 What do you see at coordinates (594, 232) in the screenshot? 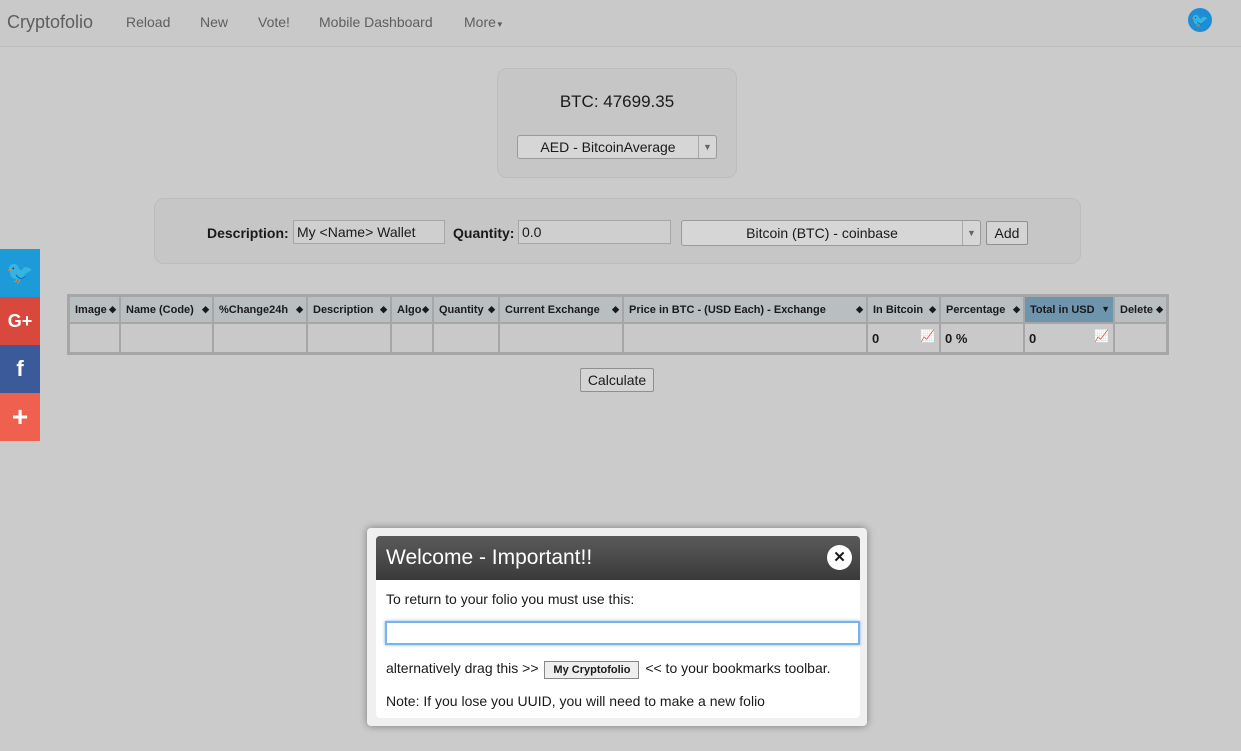
I see `quantity-input: 0.0` at bounding box center [594, 232].